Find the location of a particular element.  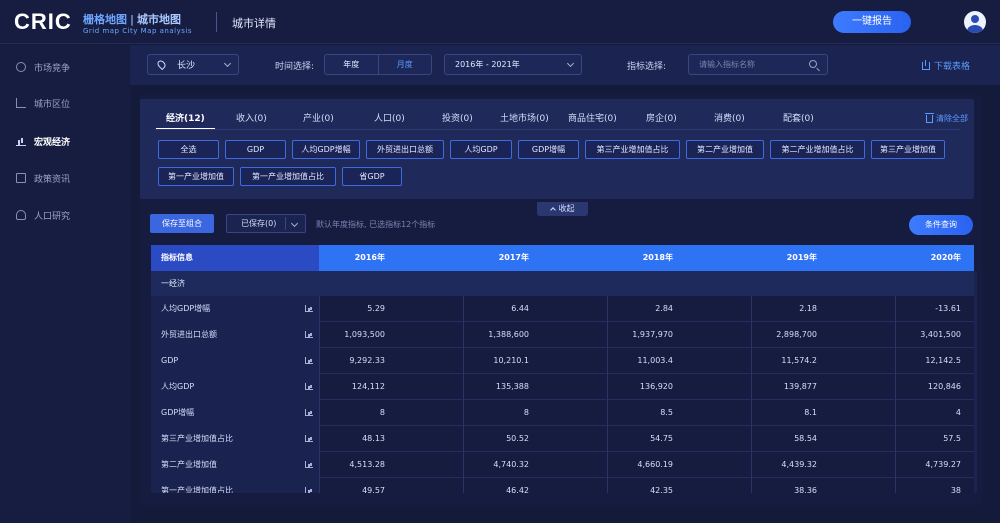

date-range-select: 2016年 - 2021年 is located at coordinates (513, 64).